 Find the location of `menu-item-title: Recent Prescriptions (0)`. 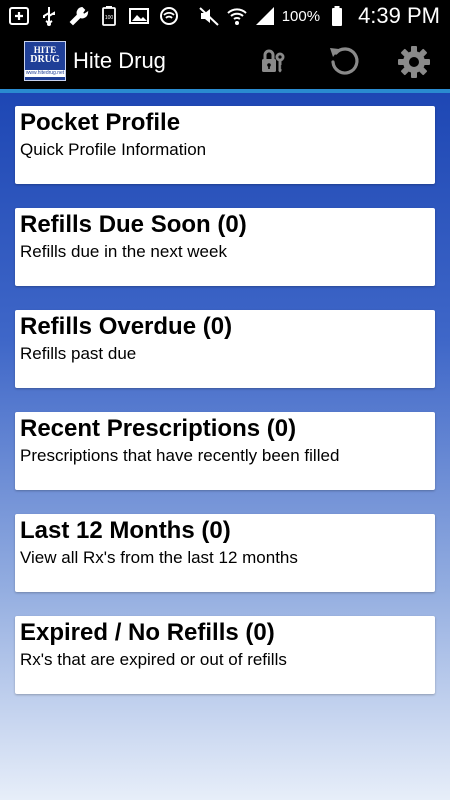

menu-item-title: Recent Prescriptions (0) is located at coordinates (158, 428).